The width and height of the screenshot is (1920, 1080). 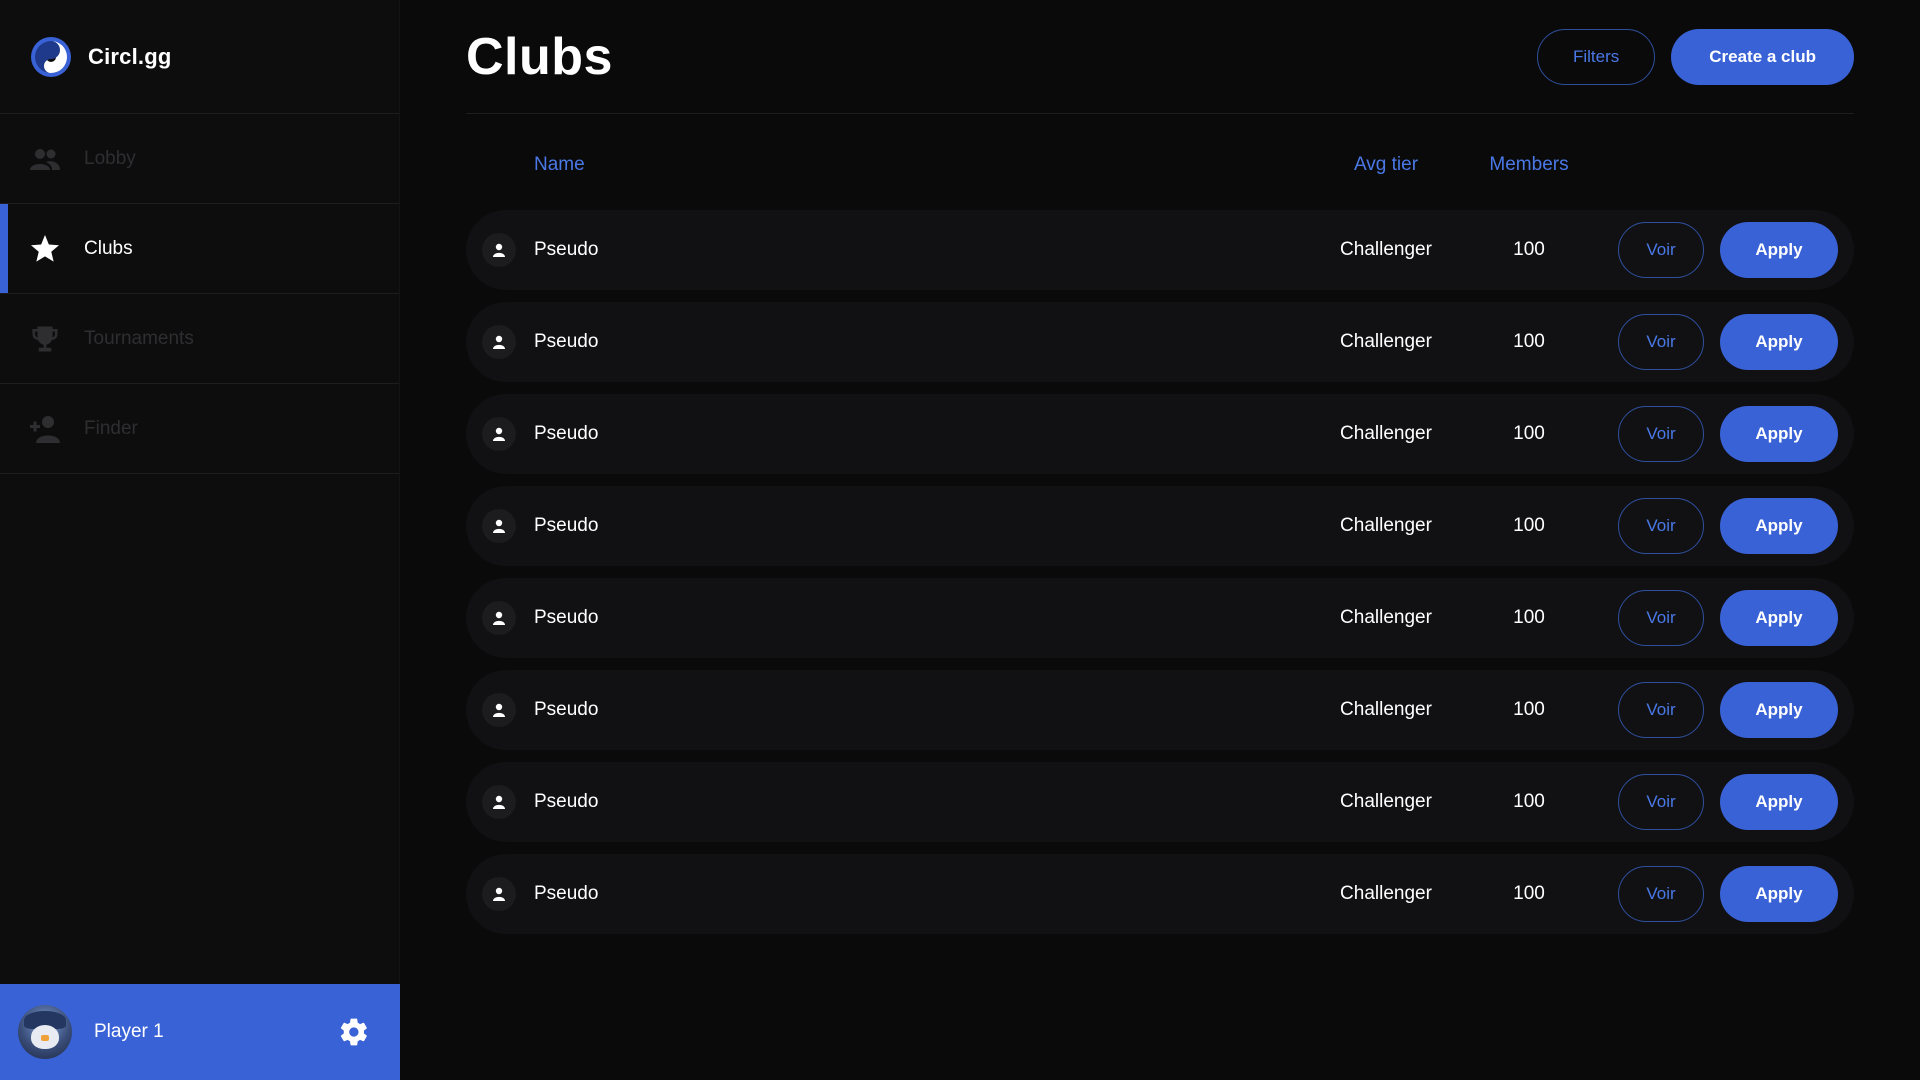 I want to click on gear-icon, so click(x=354, y=1032).